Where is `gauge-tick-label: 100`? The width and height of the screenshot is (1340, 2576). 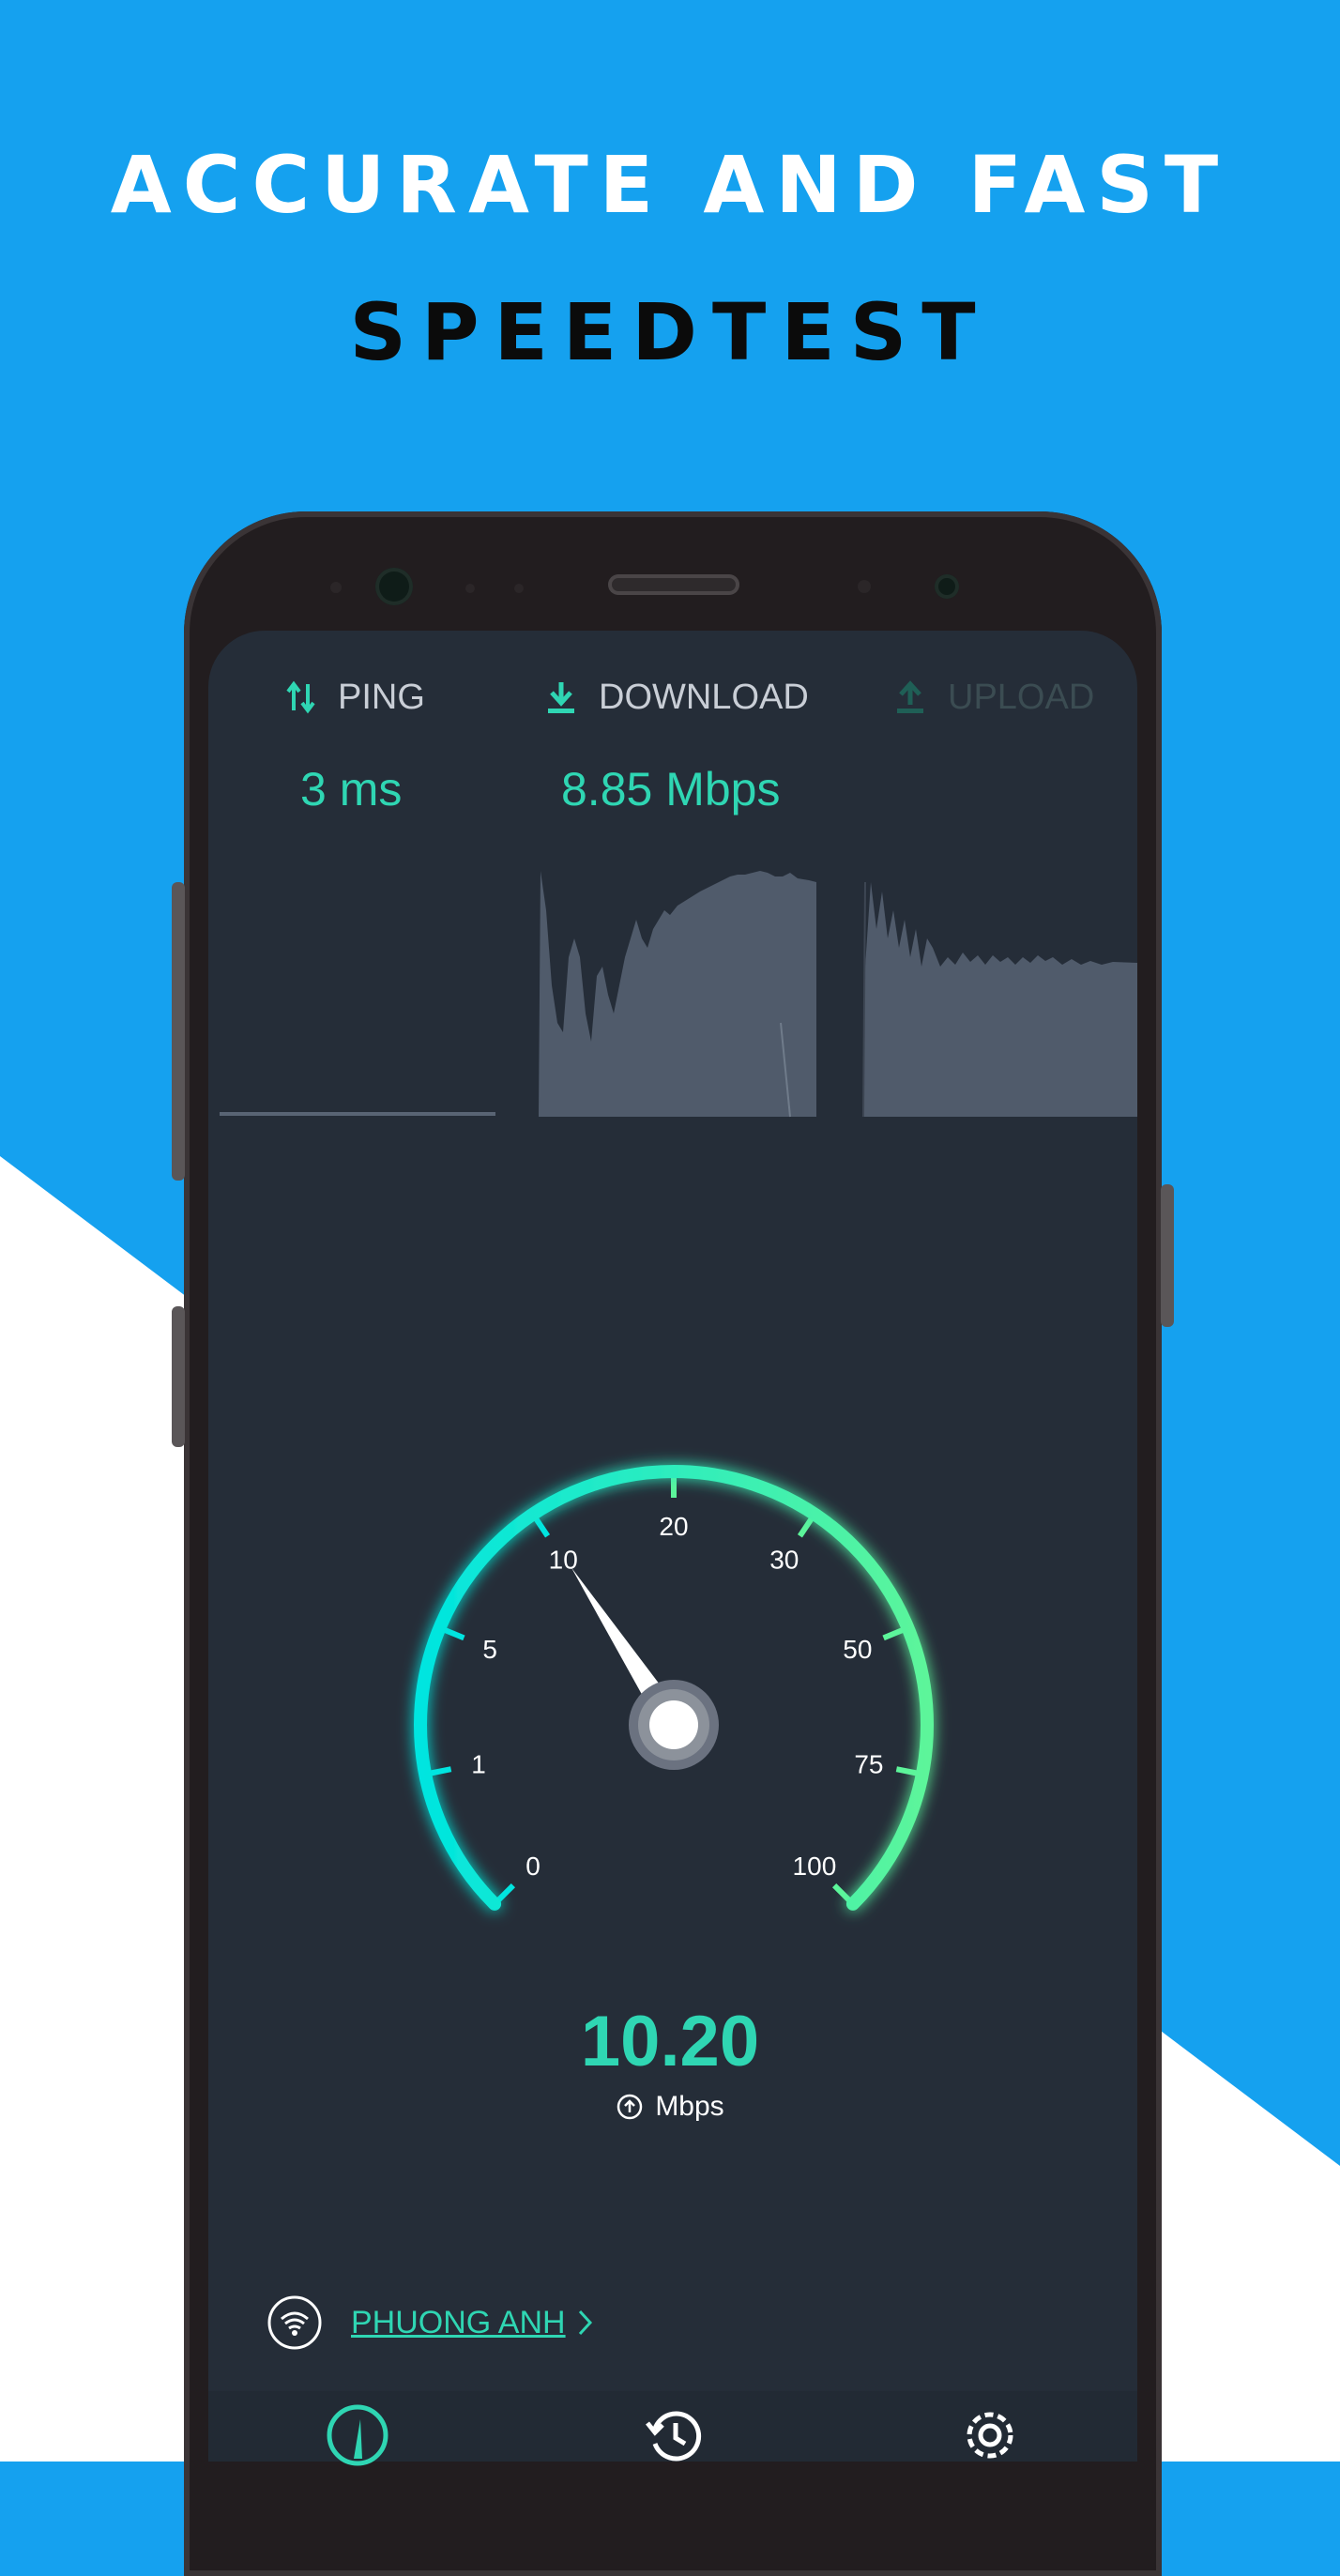 gauge-tick-label: 100 is located at coordinates (815, 1866).